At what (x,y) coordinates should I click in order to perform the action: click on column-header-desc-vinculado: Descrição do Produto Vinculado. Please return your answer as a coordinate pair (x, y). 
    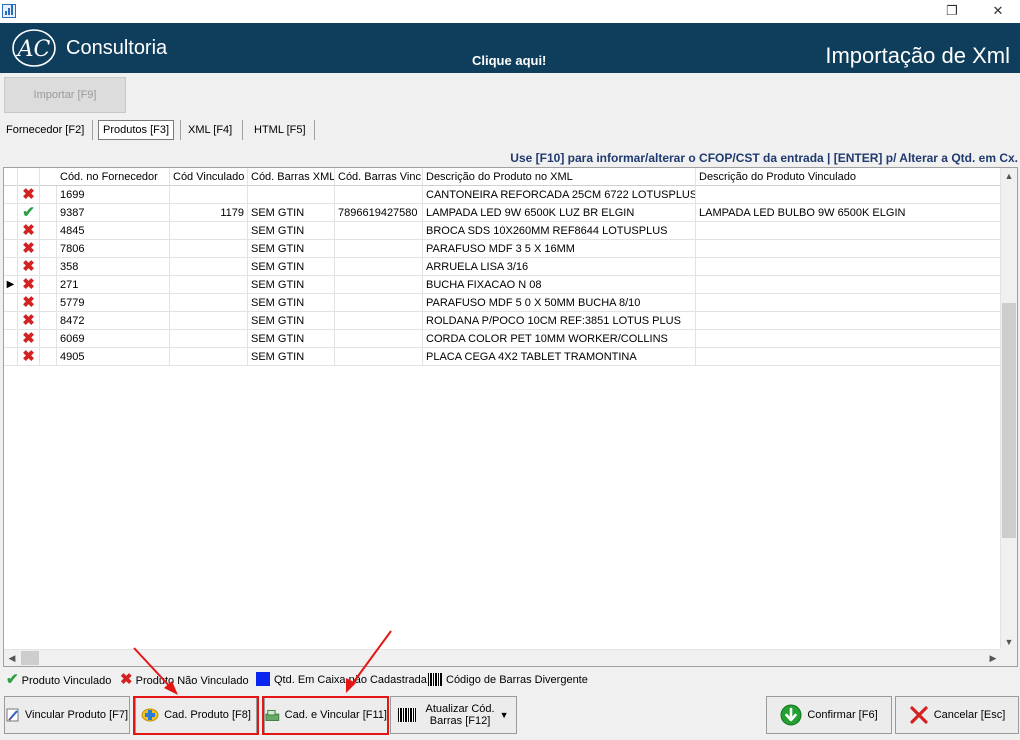
    Looking at the image, I should click on (848, 177).